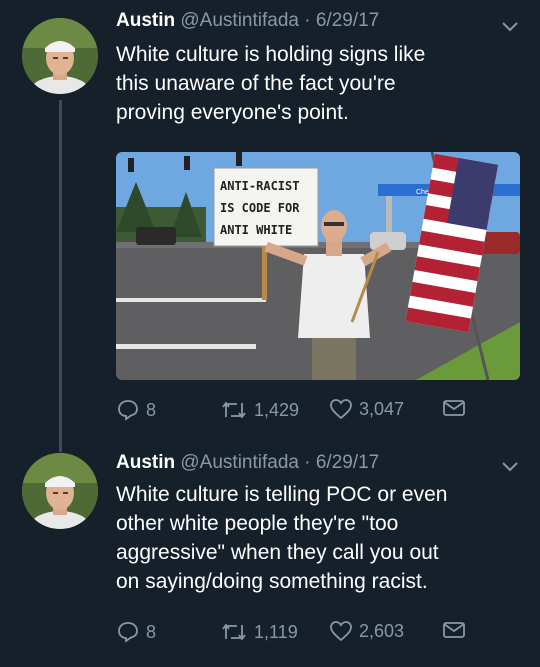  What do you see at coordinates (276, 631) in the screenshot?
I see `retweet-count: 1,119` at bounding box center [276, 631].